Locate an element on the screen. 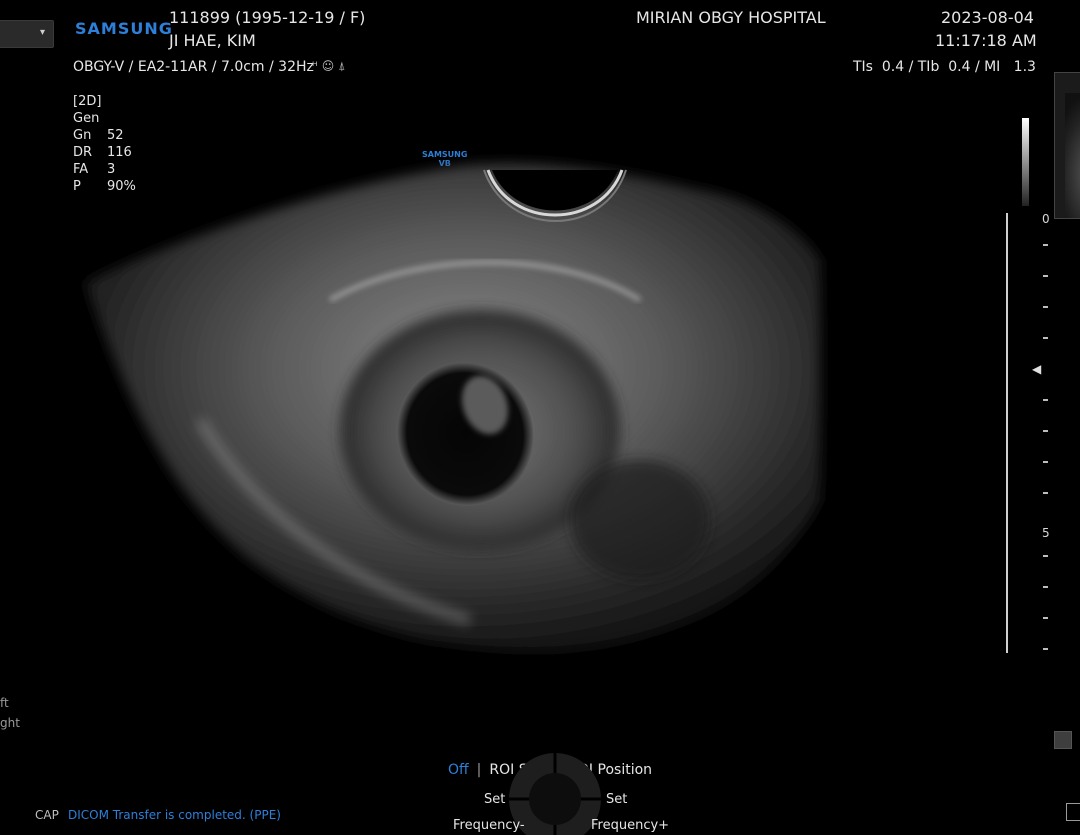  set-right-button: Set is located at coordinates (616, 799).